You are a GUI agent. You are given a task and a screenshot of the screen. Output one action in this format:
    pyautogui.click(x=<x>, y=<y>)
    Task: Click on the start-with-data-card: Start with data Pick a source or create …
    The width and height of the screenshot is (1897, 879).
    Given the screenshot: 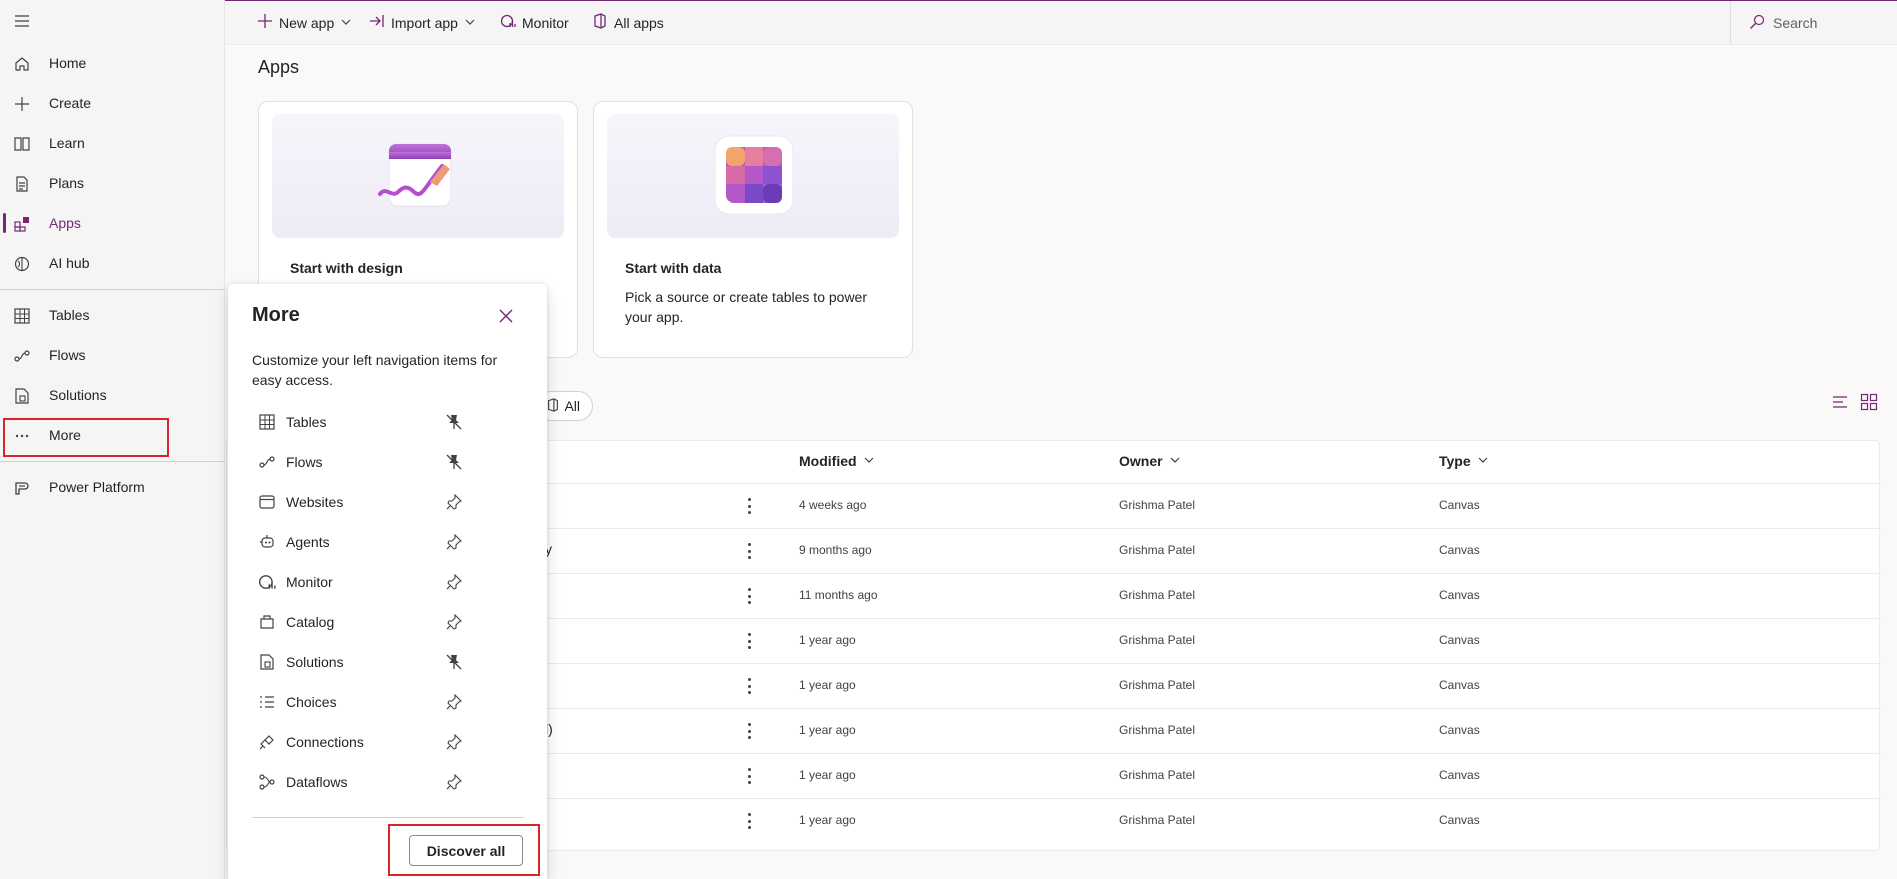 What is the action you would take?
    pyautogui.click(x=753, y=229)
    